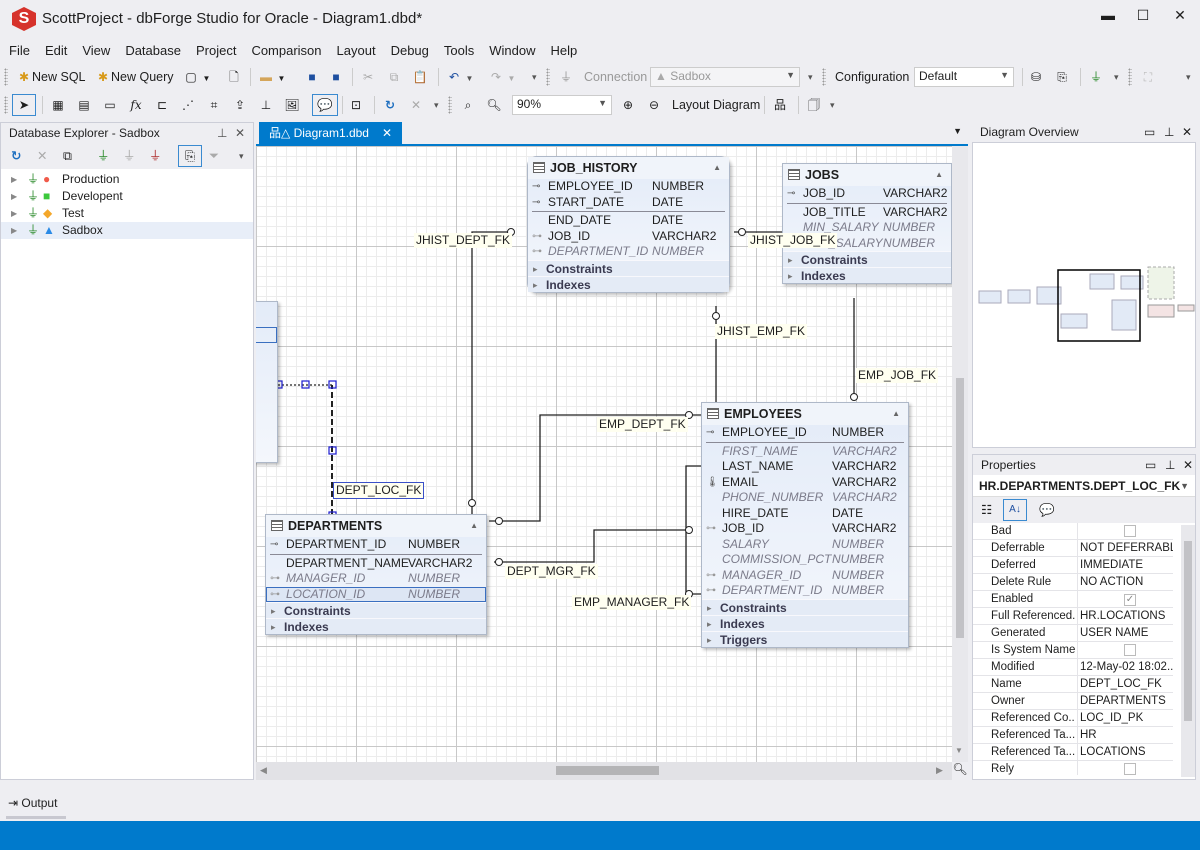 The image size is (1200, 850). What do you see at coordinates (416, 105) in the screenshot?
I see `delete-button: ✕` at bounding box center [416, 105].